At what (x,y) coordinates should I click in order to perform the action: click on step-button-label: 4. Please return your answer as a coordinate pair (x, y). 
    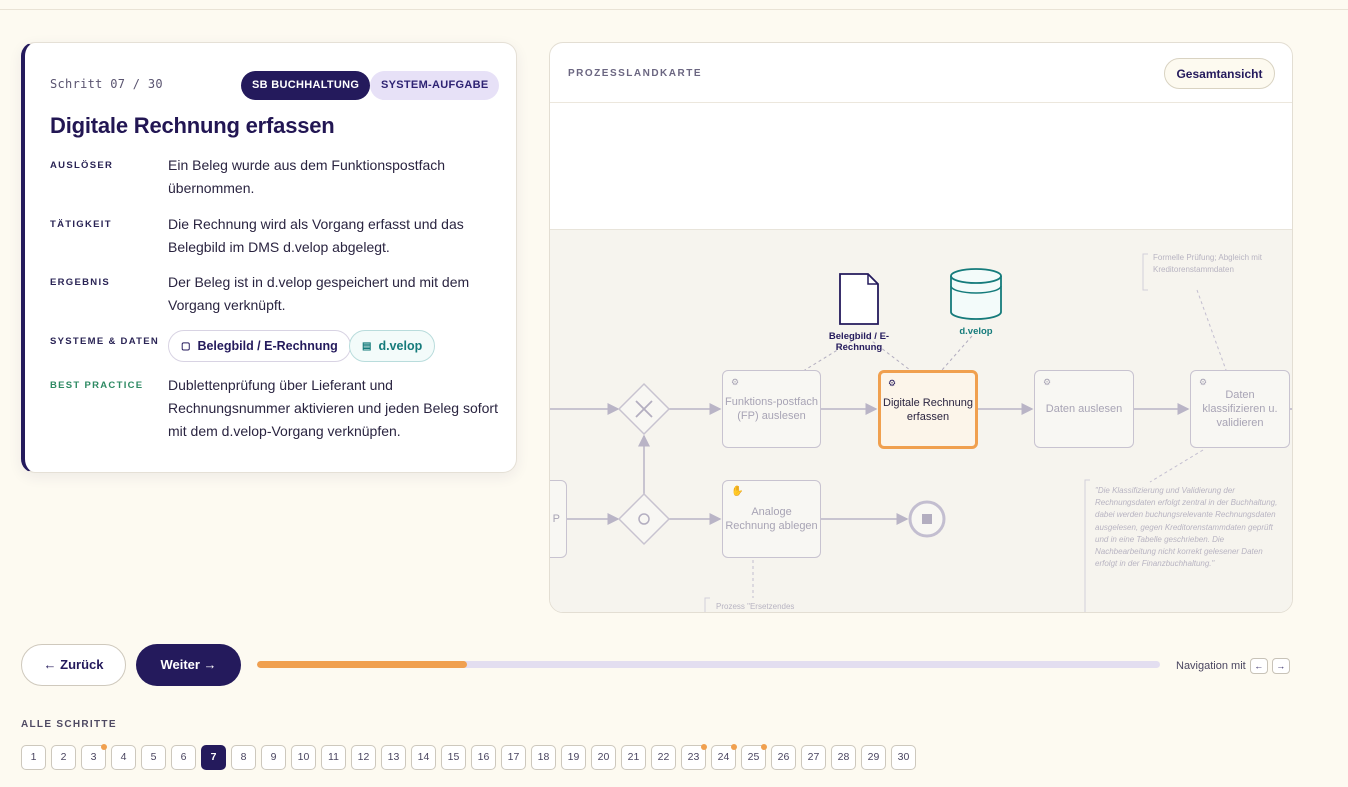
    Looking at the image, I should click on (123, 757).